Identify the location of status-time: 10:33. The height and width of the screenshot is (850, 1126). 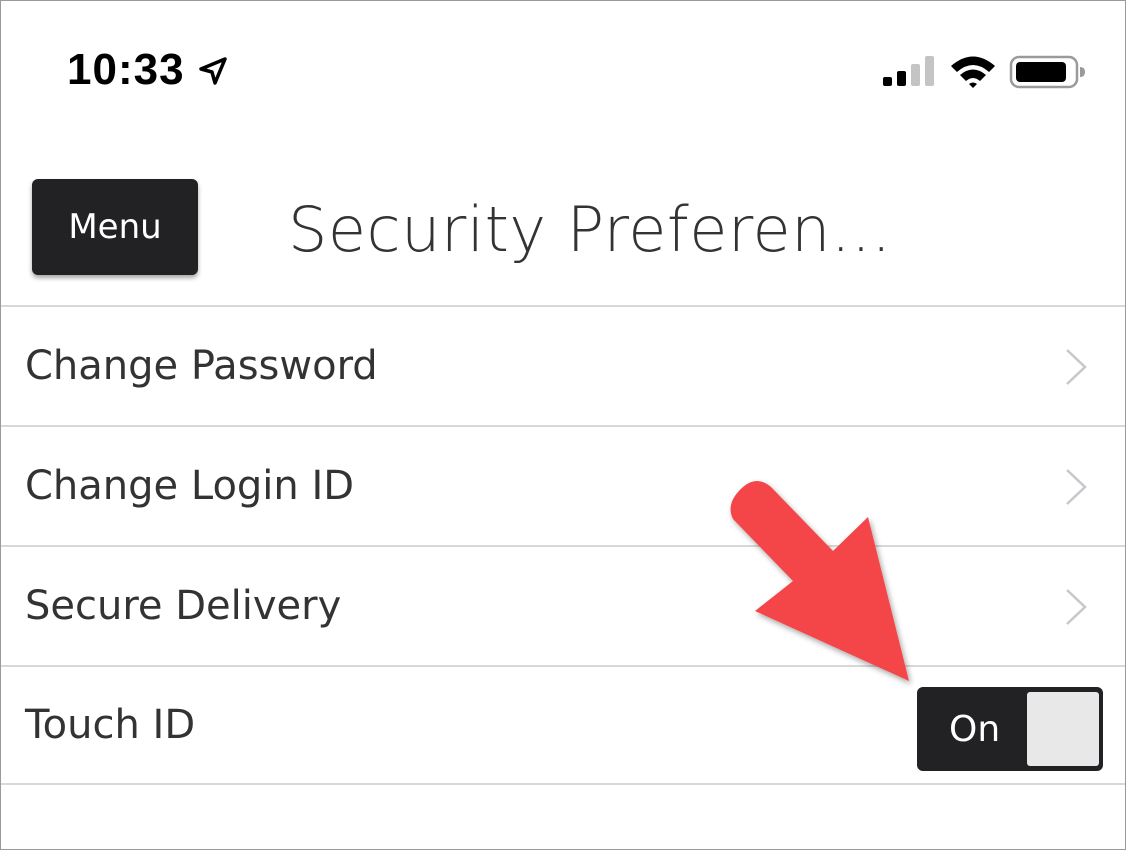
(126, 69).